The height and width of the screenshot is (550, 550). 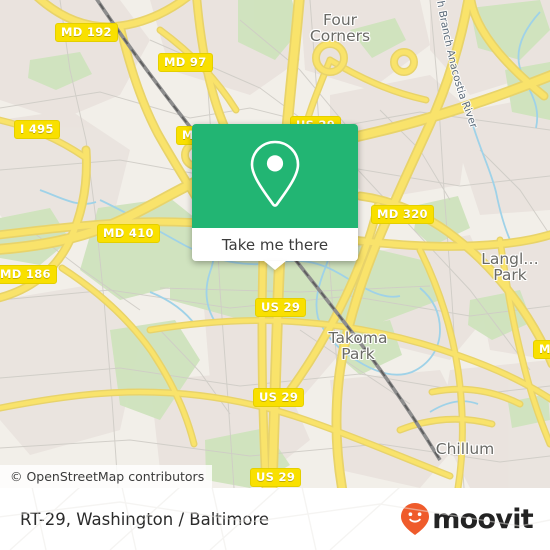 What do you see at coordinates (276, 477) in the screenshot?
I see `shield-us-29-lower: US 29` at bounding box center [276, 477].